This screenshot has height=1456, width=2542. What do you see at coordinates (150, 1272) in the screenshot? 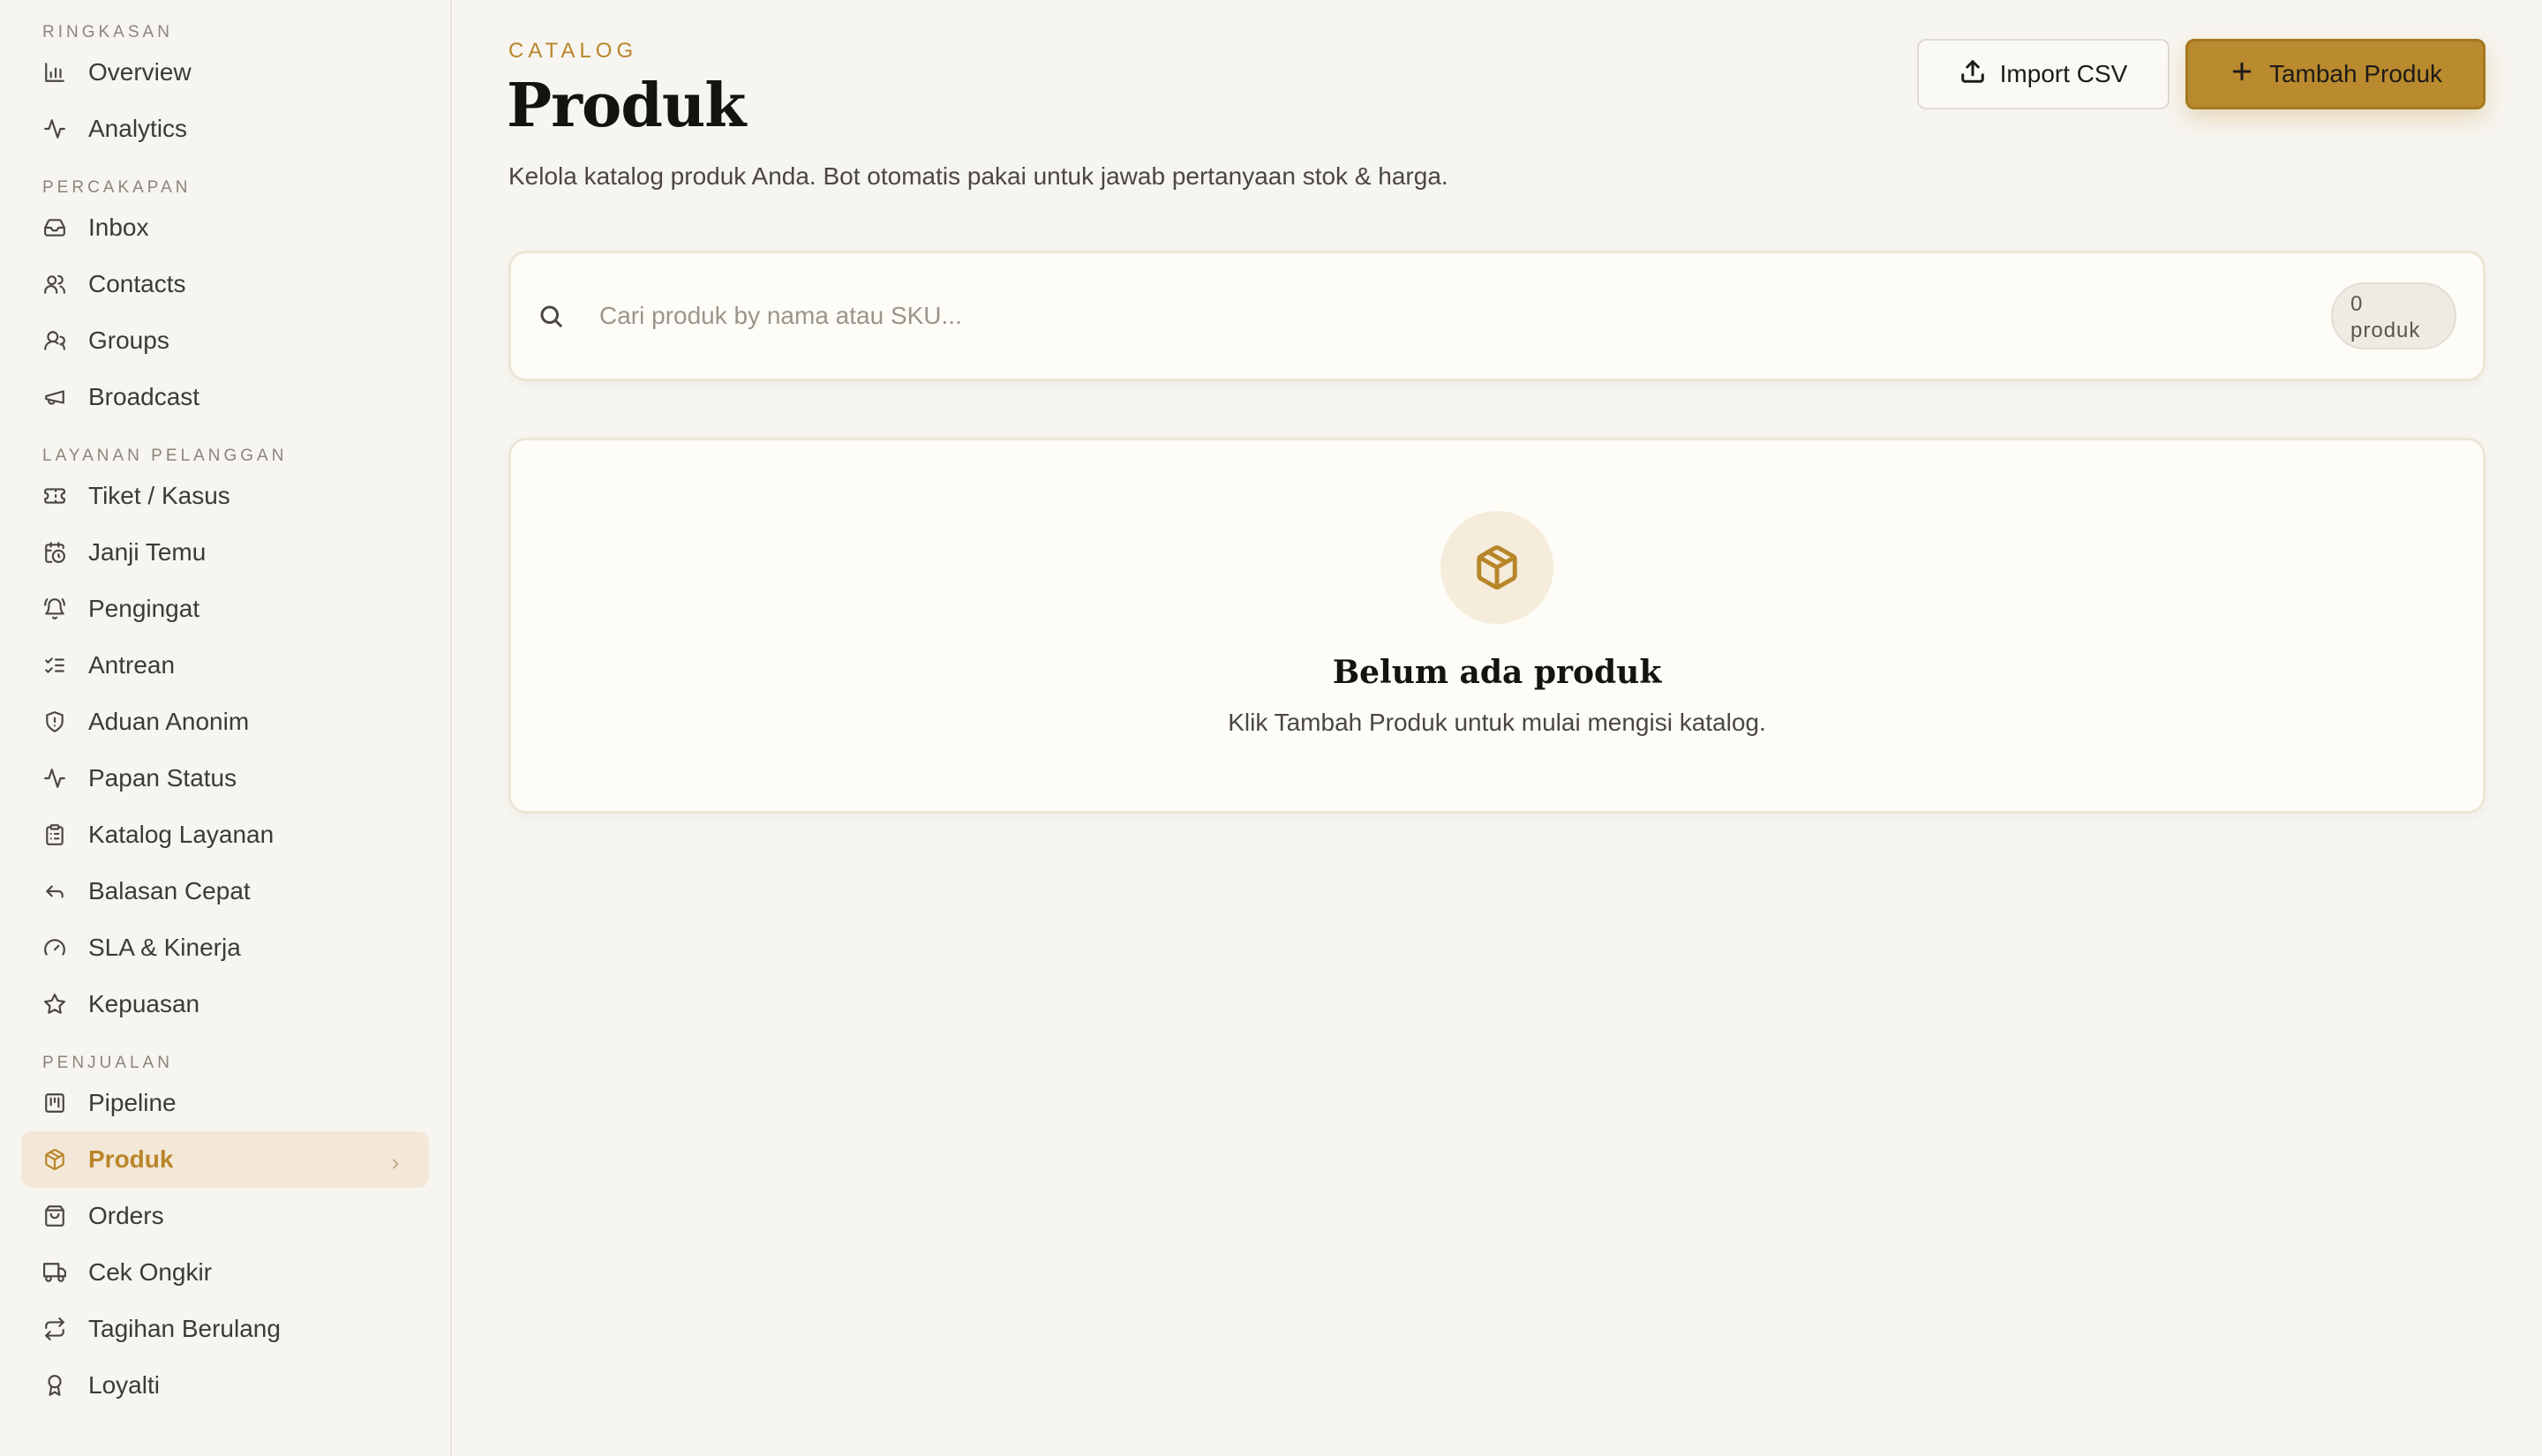
I see `sidebar-item-label: Cek Ongkir` at bounding box center [150, 1272].